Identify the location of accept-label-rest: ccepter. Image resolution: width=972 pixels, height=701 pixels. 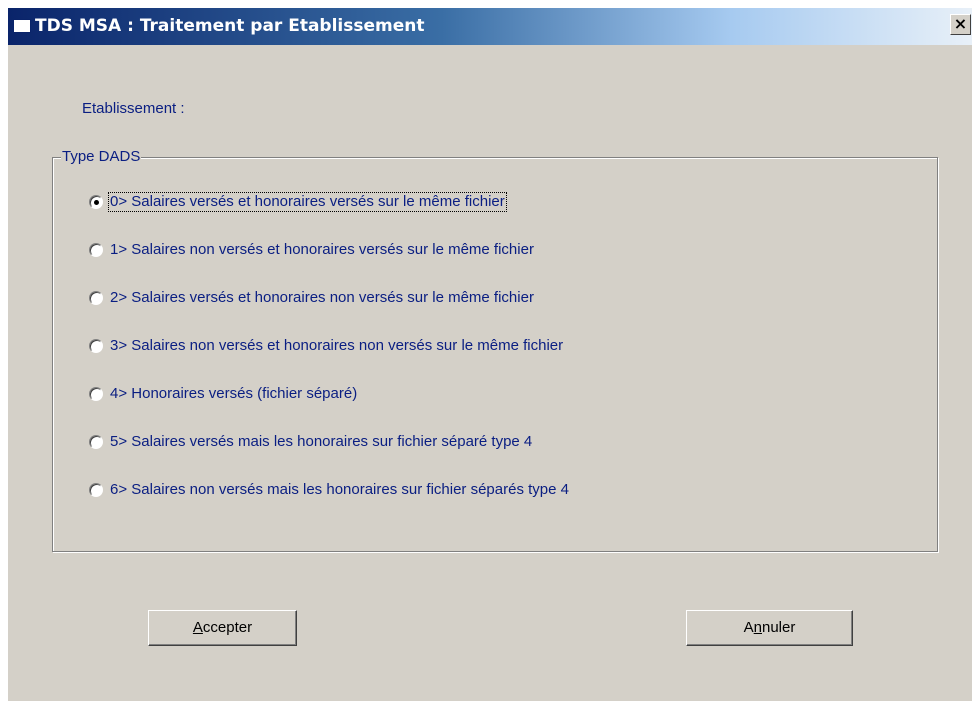
(227, 627).